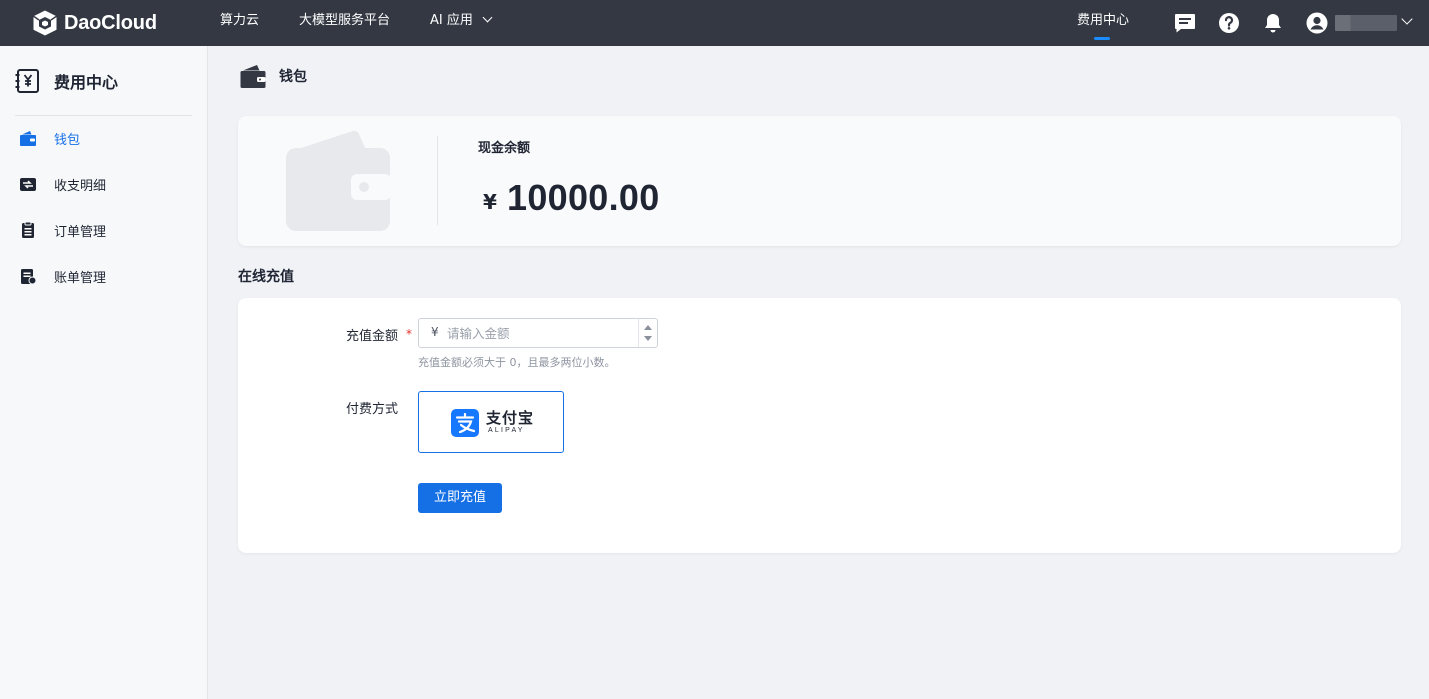  What do you see at coordinates (1317, 23) in the screenshot?
I see `user-avatar-icon` at bounding box center [1317, 23].